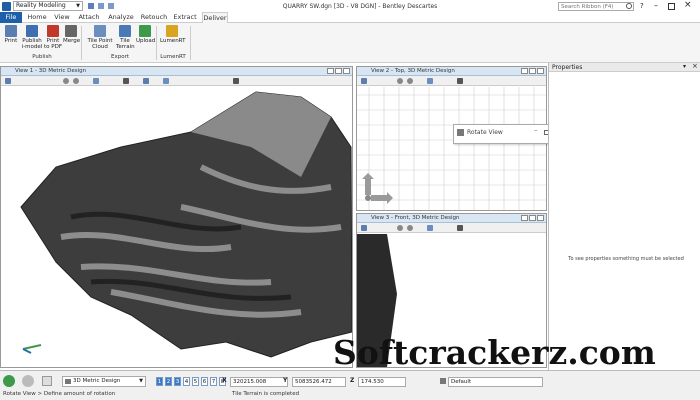  What do you see at coordinates (319, 382) in the screenshot?
I see `y-coordinate-field: 5083526.472` at bounding box center [319, 382].